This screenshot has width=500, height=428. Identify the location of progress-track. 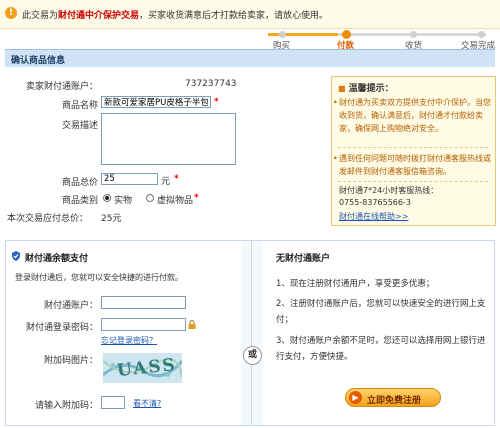
(377, 34).